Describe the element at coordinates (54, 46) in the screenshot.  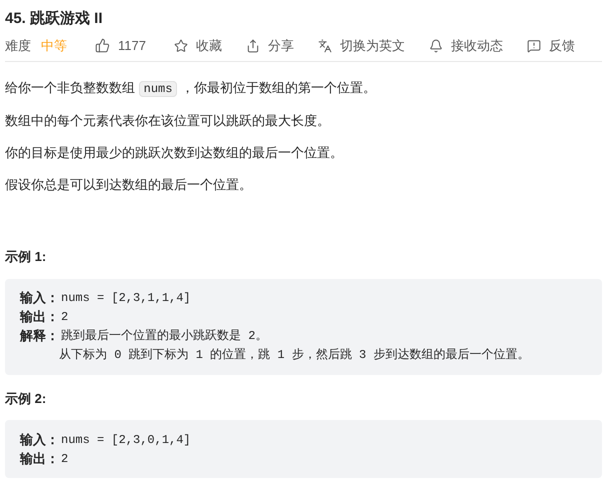
I see `difficulty-tag: 中等` at that location.